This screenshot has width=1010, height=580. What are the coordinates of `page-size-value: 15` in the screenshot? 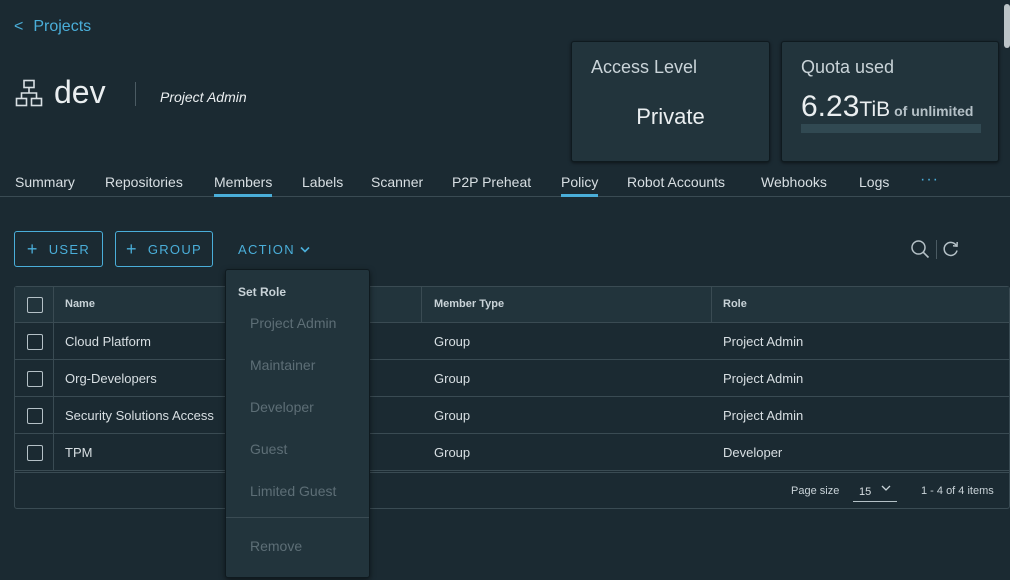 It's located at (865, 492).